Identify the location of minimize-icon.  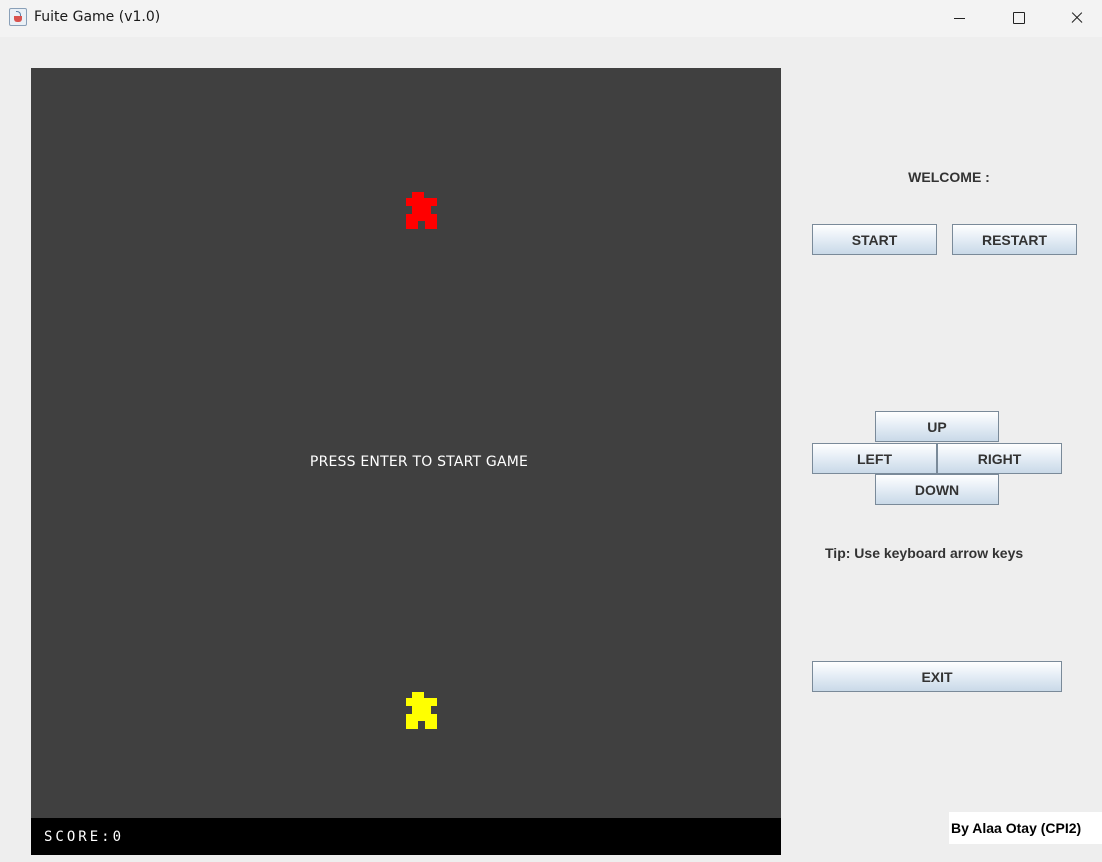
(959, 18).